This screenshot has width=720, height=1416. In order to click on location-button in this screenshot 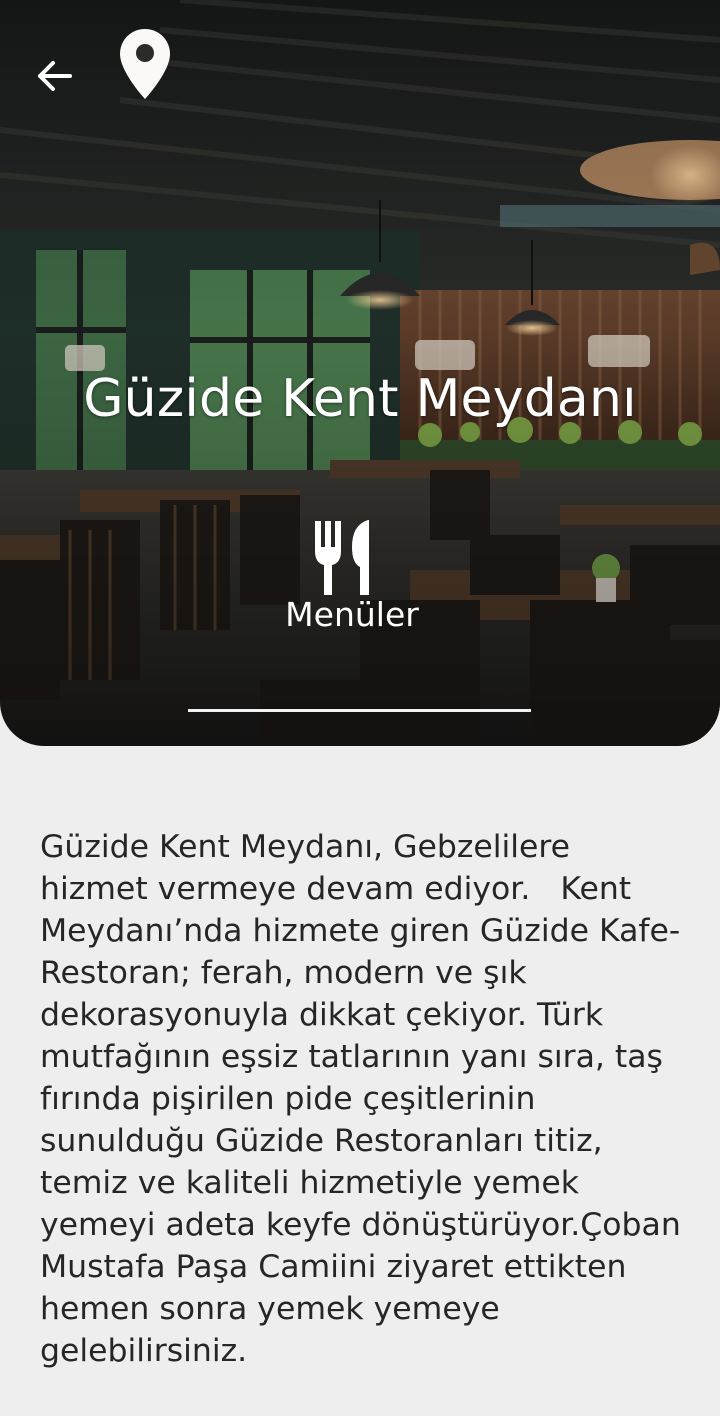, I will do `click(145, 65)`.